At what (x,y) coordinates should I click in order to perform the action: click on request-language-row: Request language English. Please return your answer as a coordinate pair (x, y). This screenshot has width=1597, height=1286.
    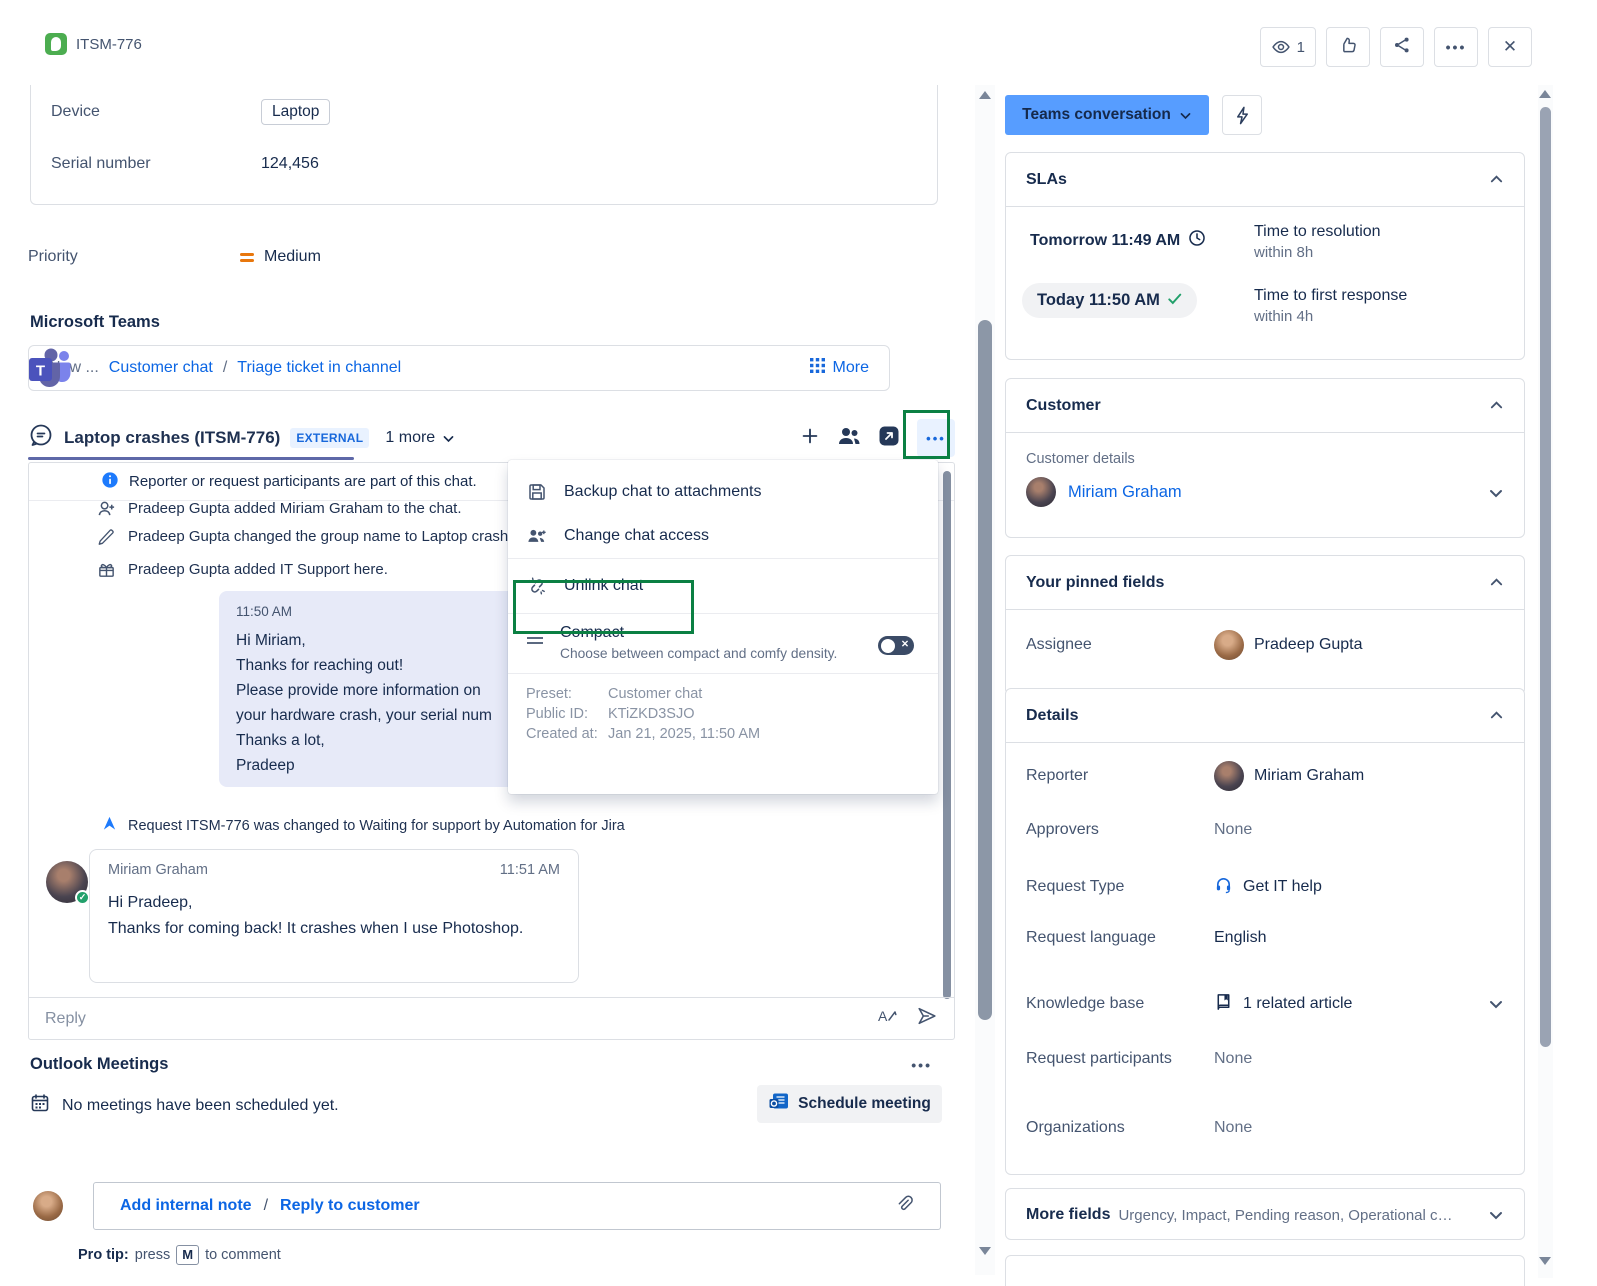
    Looking at the image, I should click on (1265, 938).